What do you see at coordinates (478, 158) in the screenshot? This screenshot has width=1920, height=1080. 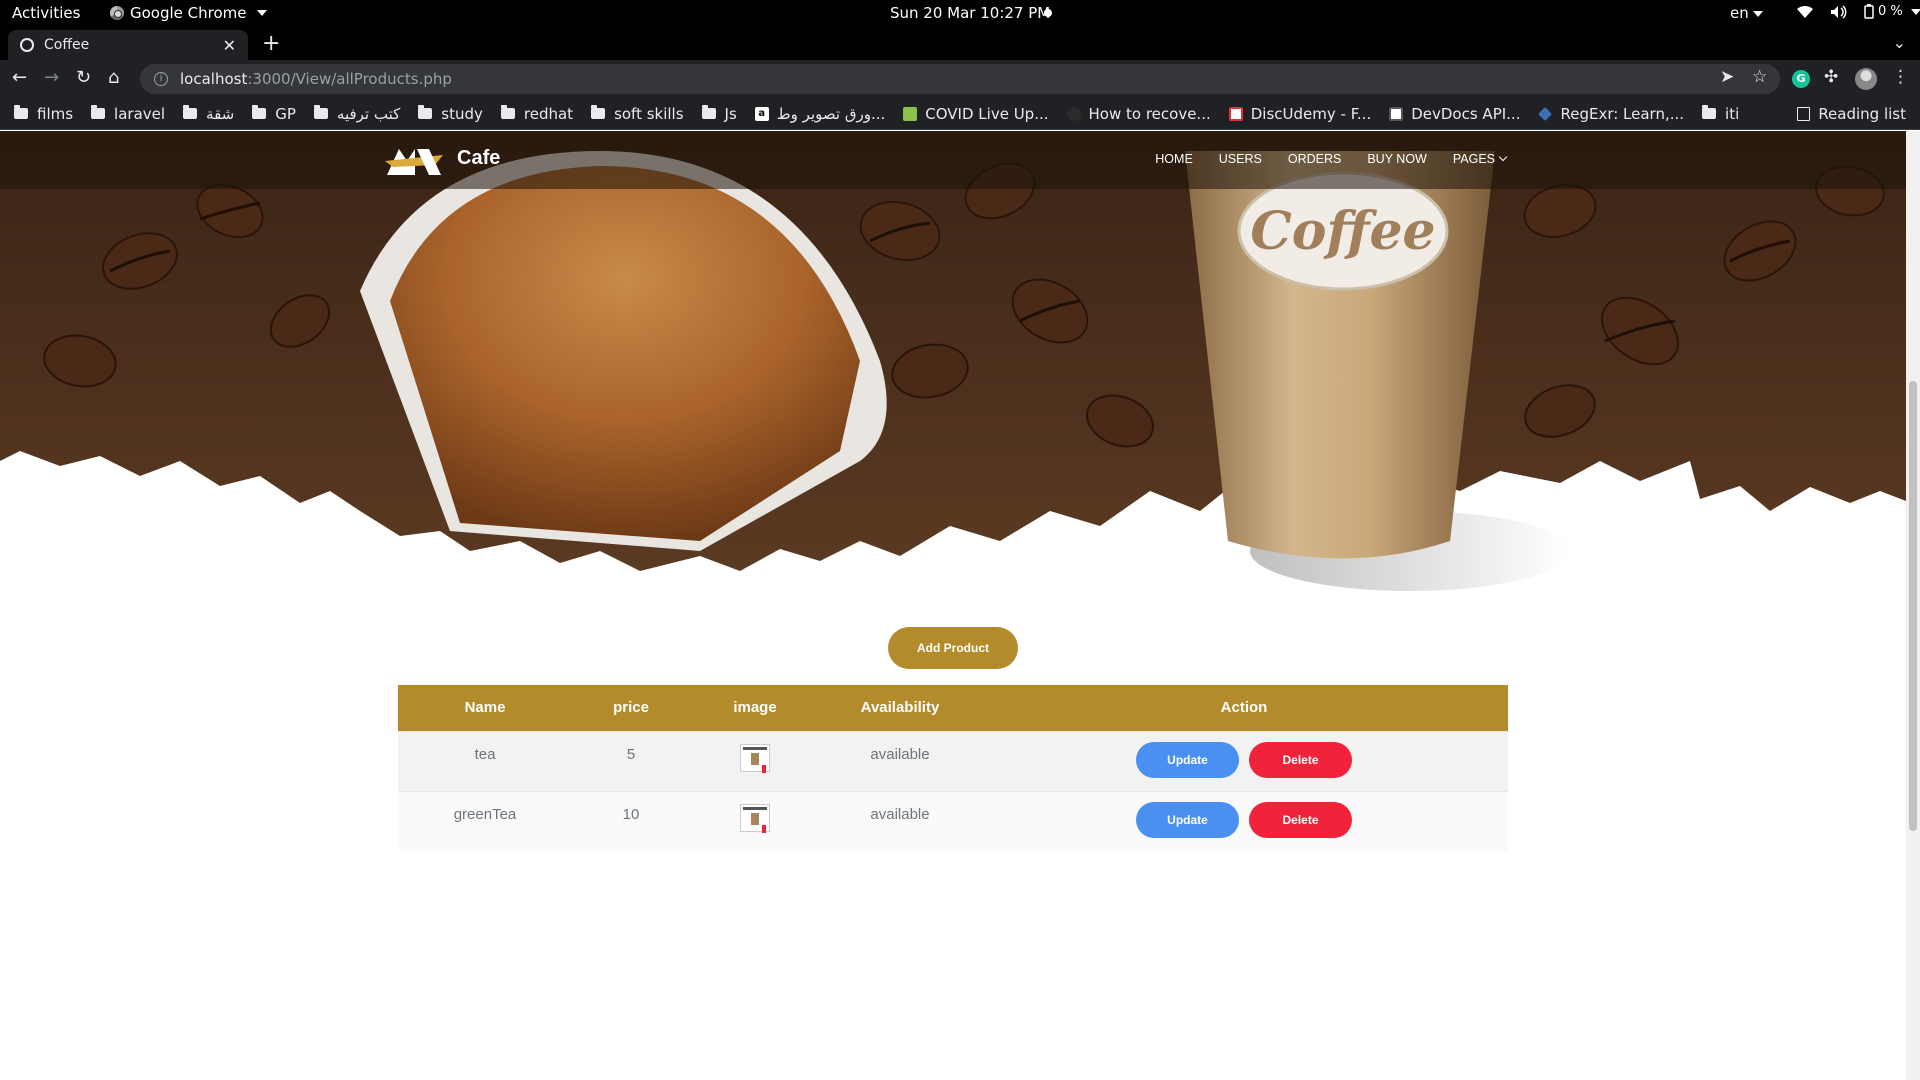 I see `brand-name: Cafe` at bounding box center [478, 158].